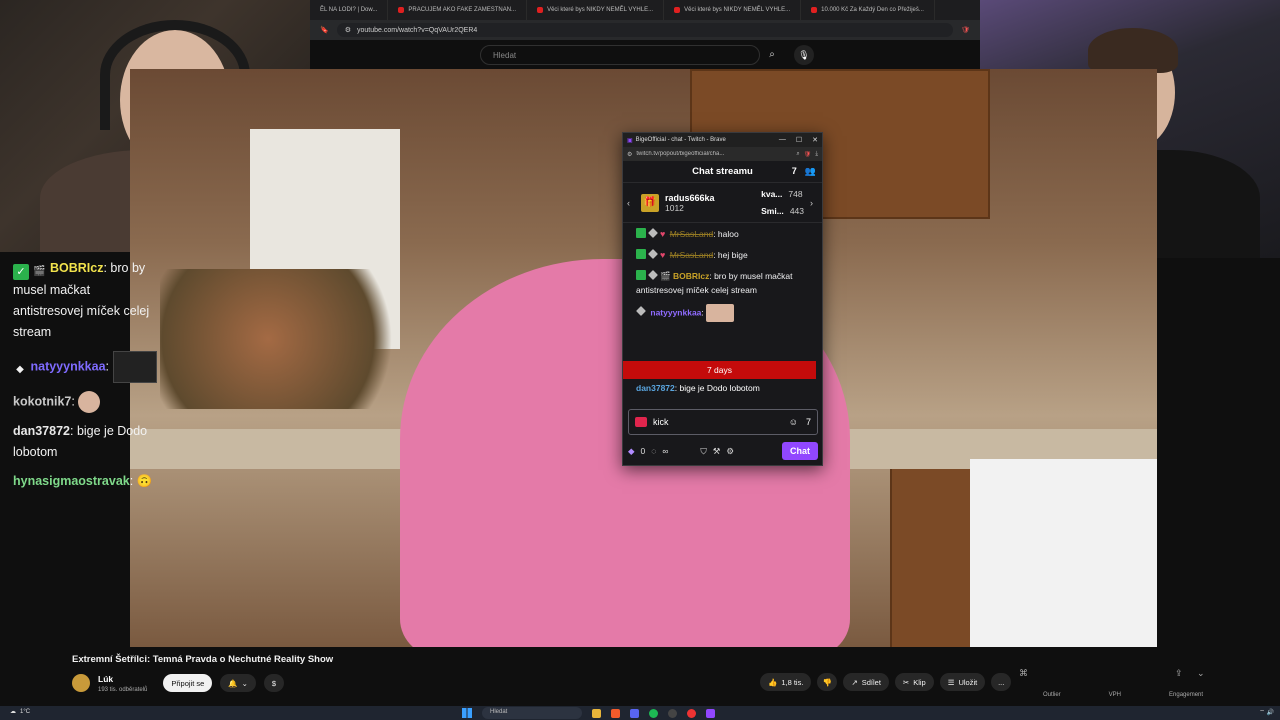 The height and width of the screenshot is (720, 1280). I want to click on notification-bell-button: 🔔 ⌄, so click(238, 683).